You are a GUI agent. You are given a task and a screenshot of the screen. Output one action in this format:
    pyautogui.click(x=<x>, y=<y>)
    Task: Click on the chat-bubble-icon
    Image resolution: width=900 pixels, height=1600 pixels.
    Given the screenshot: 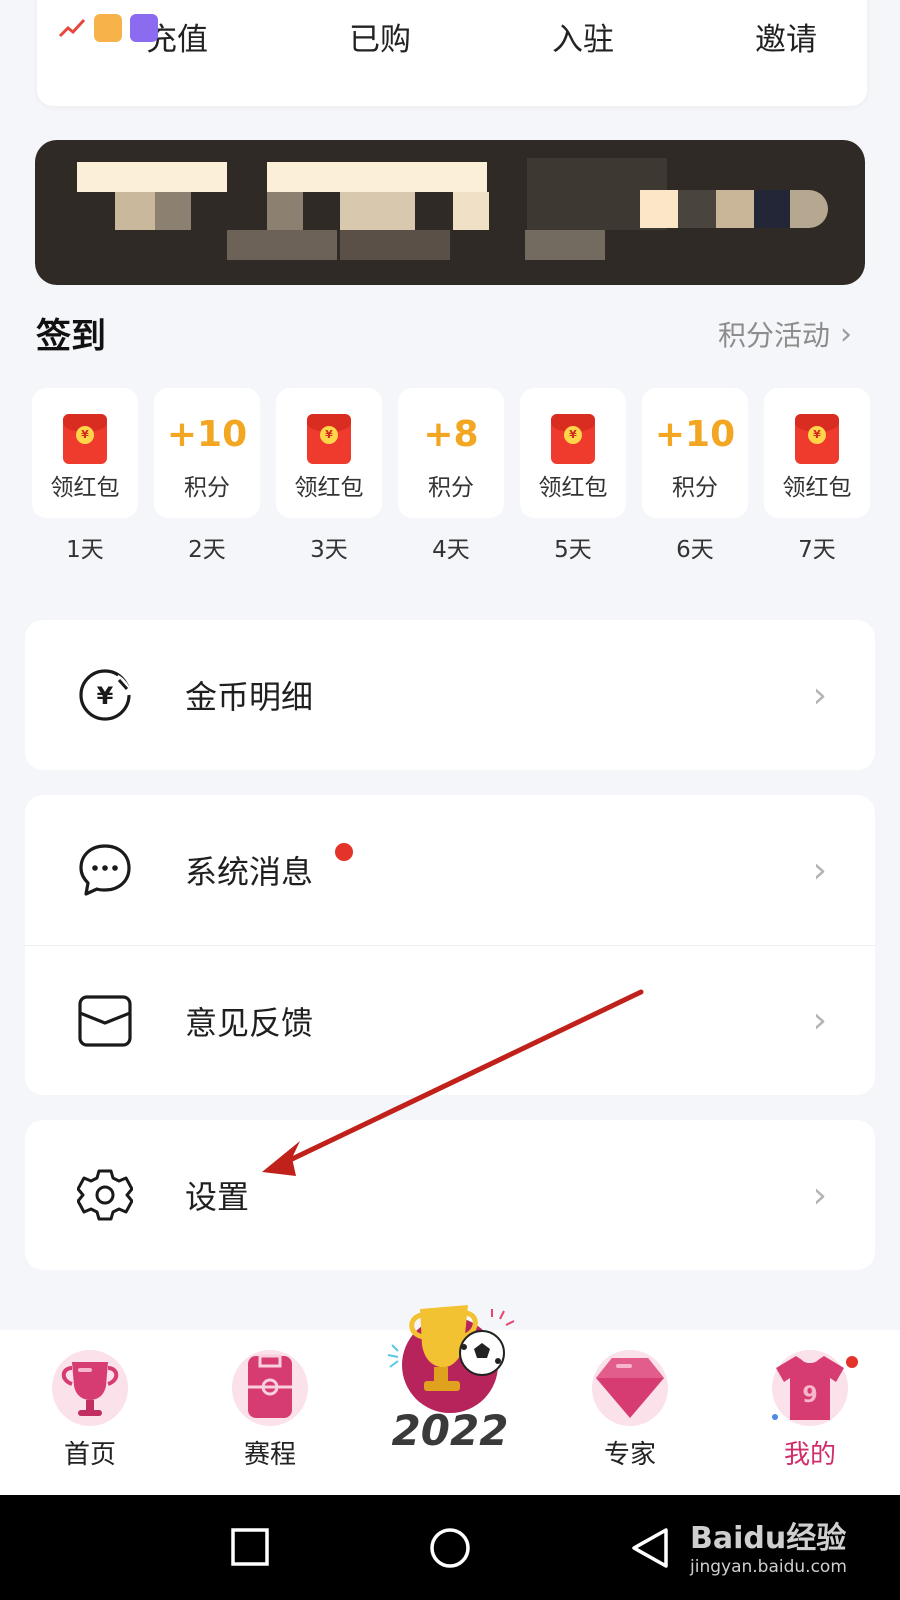 What is the action you would take?
    pyautogui.click(x=105, y=870)
    